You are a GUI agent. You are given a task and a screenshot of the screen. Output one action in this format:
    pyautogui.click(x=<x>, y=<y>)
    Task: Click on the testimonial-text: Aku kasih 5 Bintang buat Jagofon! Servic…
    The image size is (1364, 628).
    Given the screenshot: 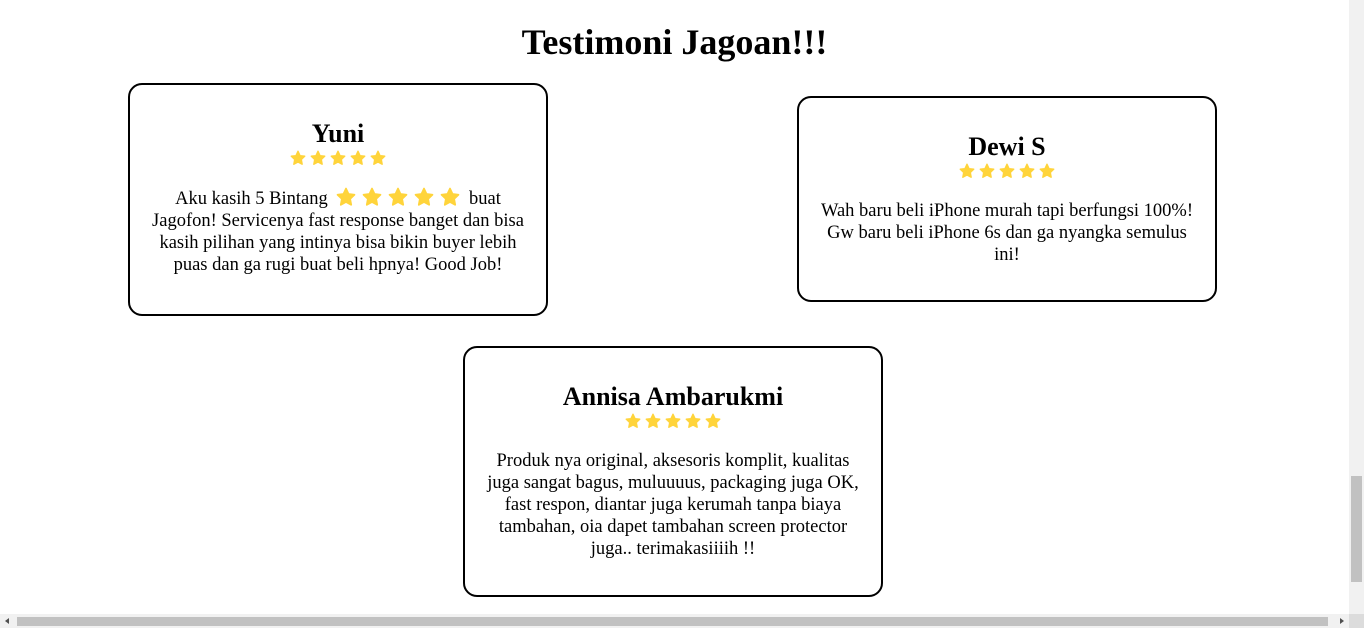 What is the action you would take?
    pyautogui.click(x=338, y=231)
    